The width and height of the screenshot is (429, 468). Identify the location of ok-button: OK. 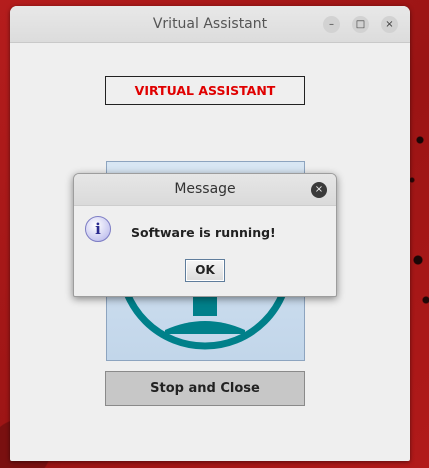
(205, 270).